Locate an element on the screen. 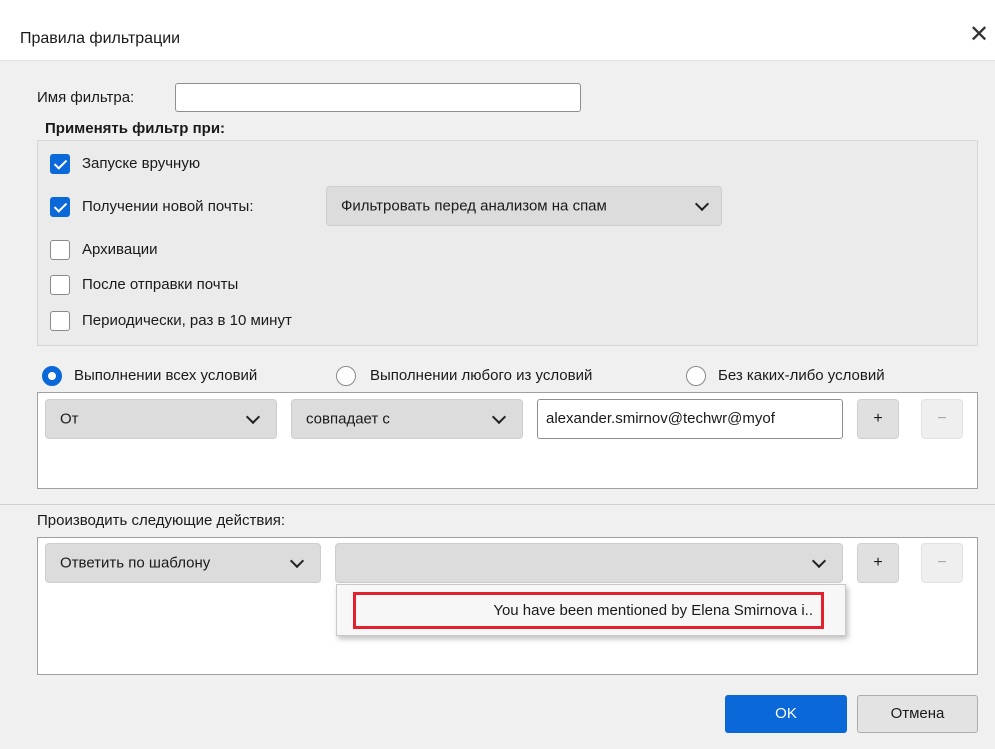  dialog-title: Правила фильтрации is located at coordinates (100, 38).